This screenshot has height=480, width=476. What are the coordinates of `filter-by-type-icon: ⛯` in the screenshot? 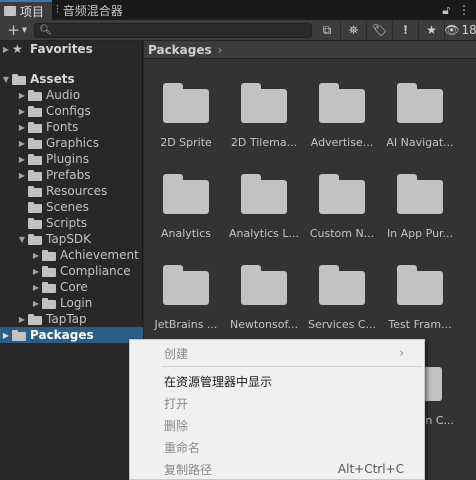 It's located at (353, 30).